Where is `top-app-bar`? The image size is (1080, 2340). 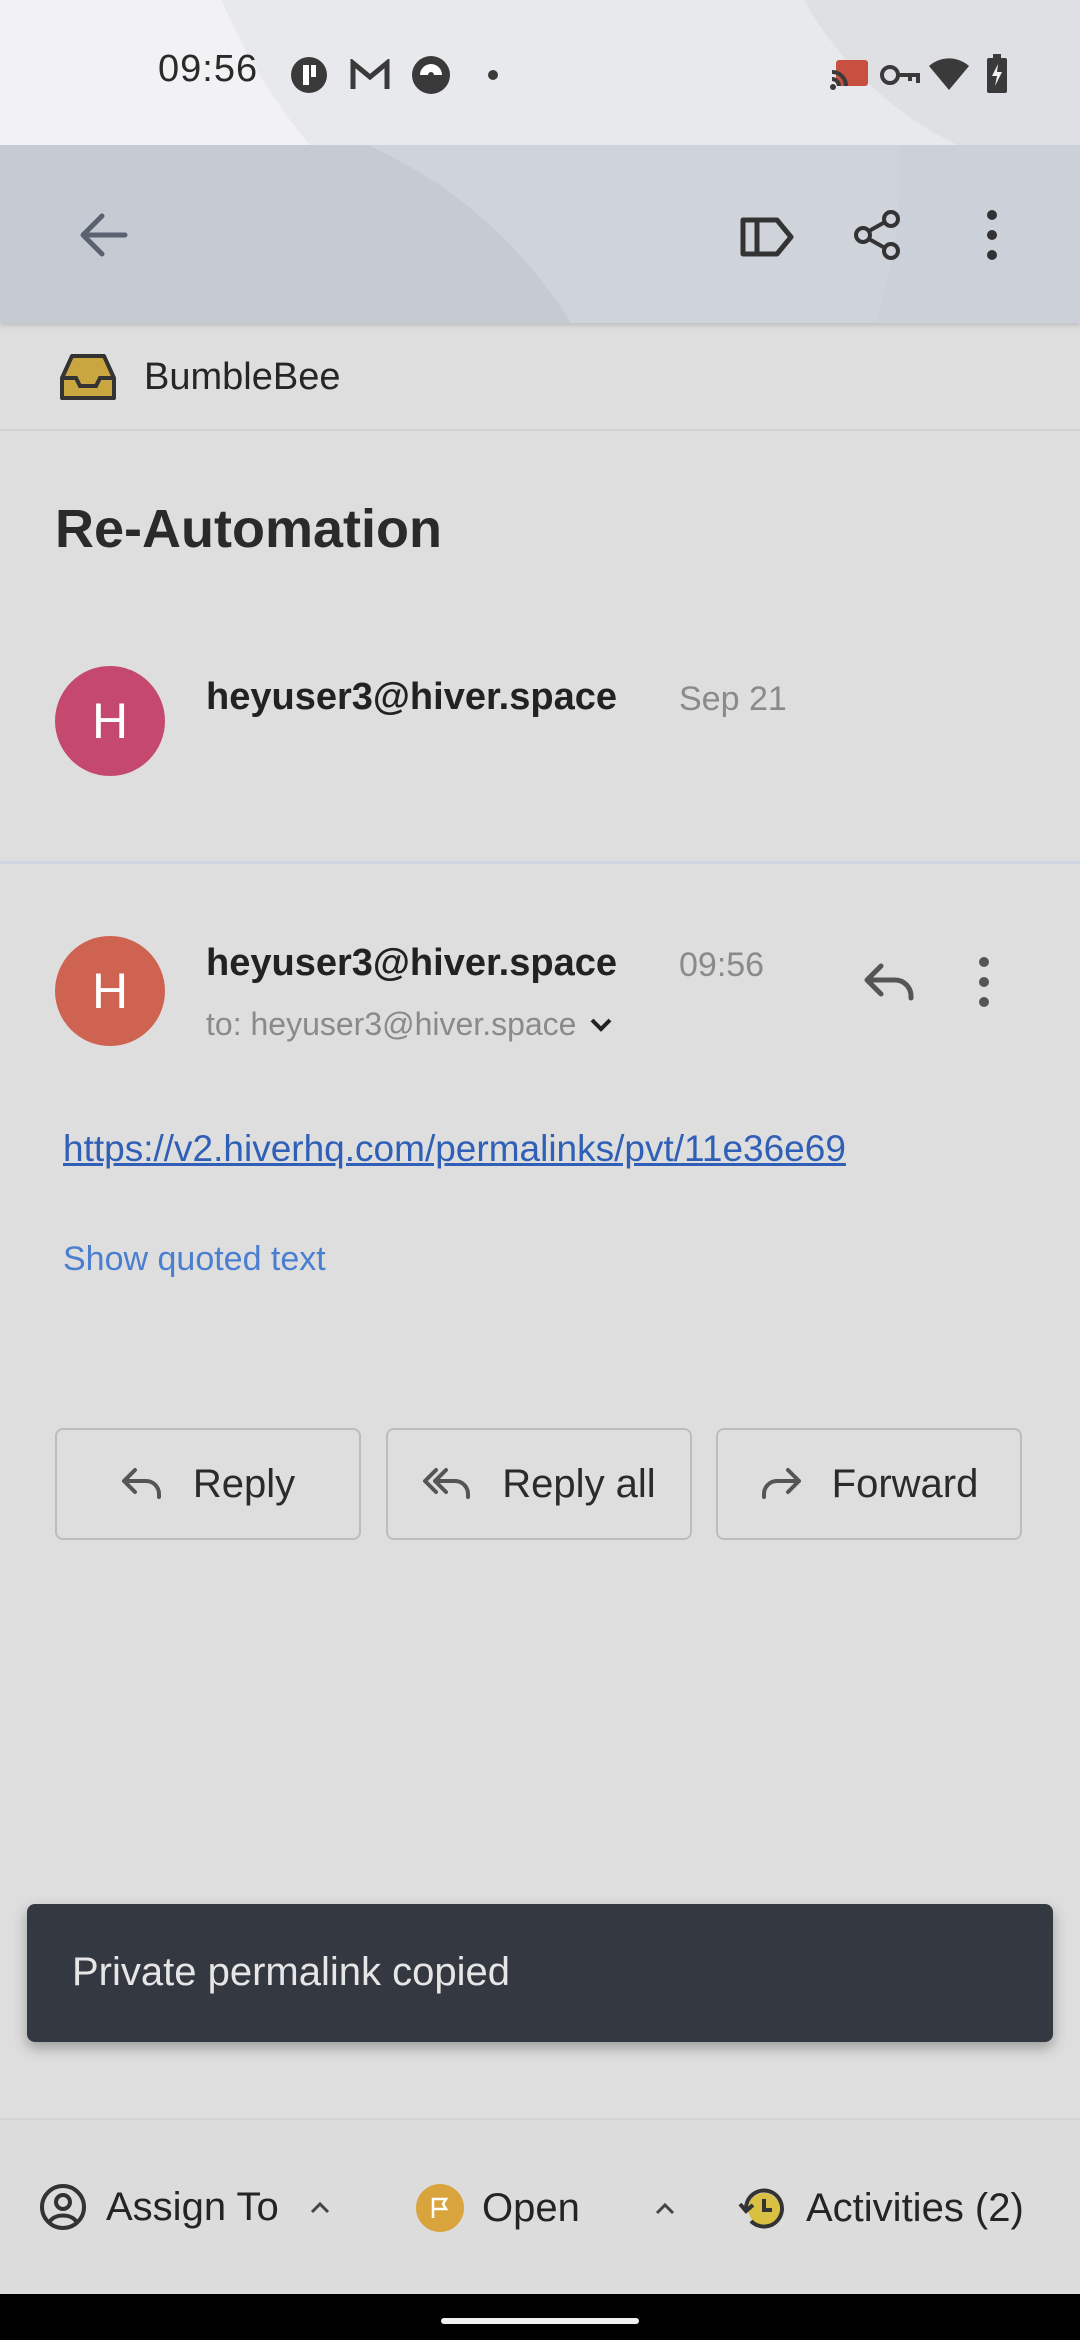
top-app-bar is located at coordinates (540, 234).